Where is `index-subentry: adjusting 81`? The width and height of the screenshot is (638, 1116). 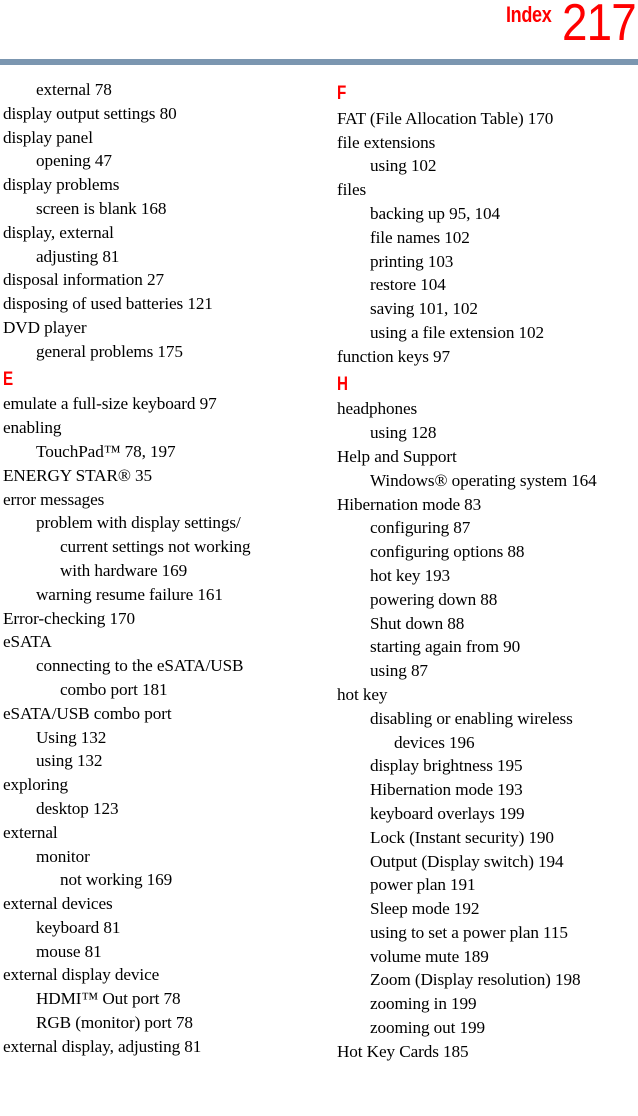
index-subentry: adjusting 81 is located at coordinates (78, 256).